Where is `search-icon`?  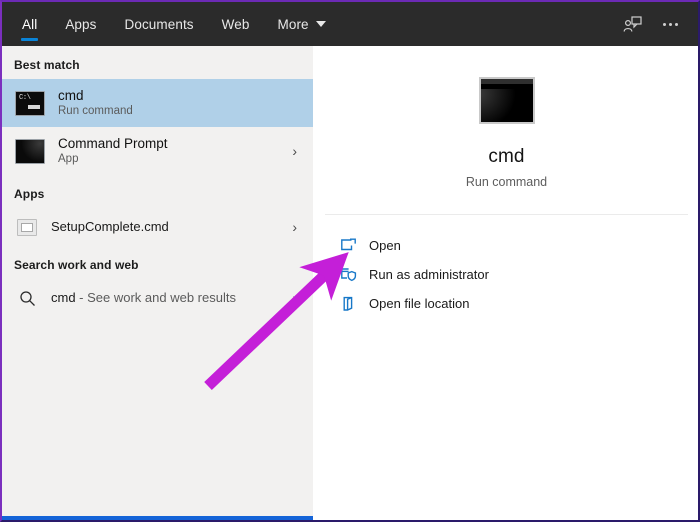 search-icon is located at coordinates (27, 298).